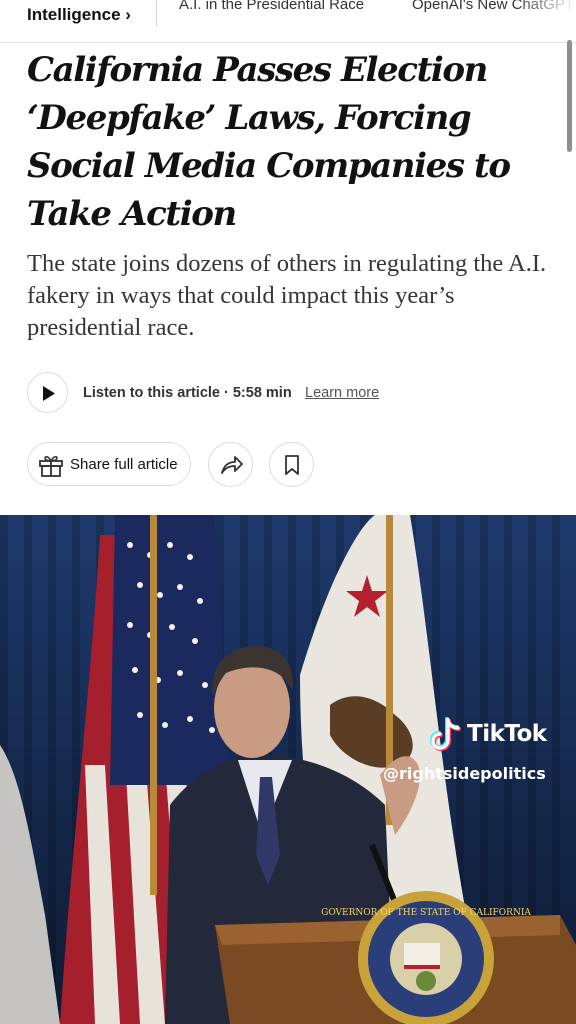 This screenshot has width=576, height=1024. Describe the element at coordinates (342, 393) in the screenshot. I see `learn-more-link: Learn more` at that location.